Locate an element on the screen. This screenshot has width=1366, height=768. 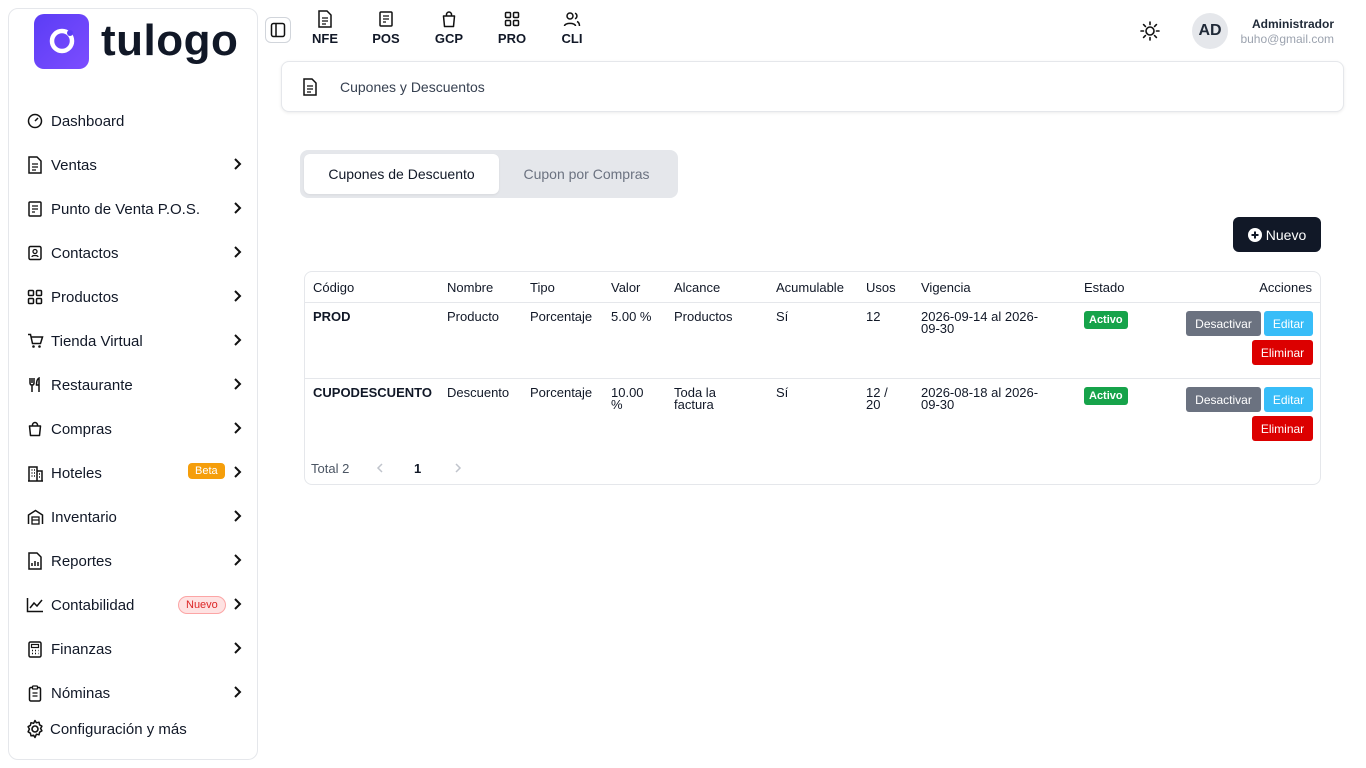
sidebar-item-inventario: Inventario is located at coordinates (133, 517).